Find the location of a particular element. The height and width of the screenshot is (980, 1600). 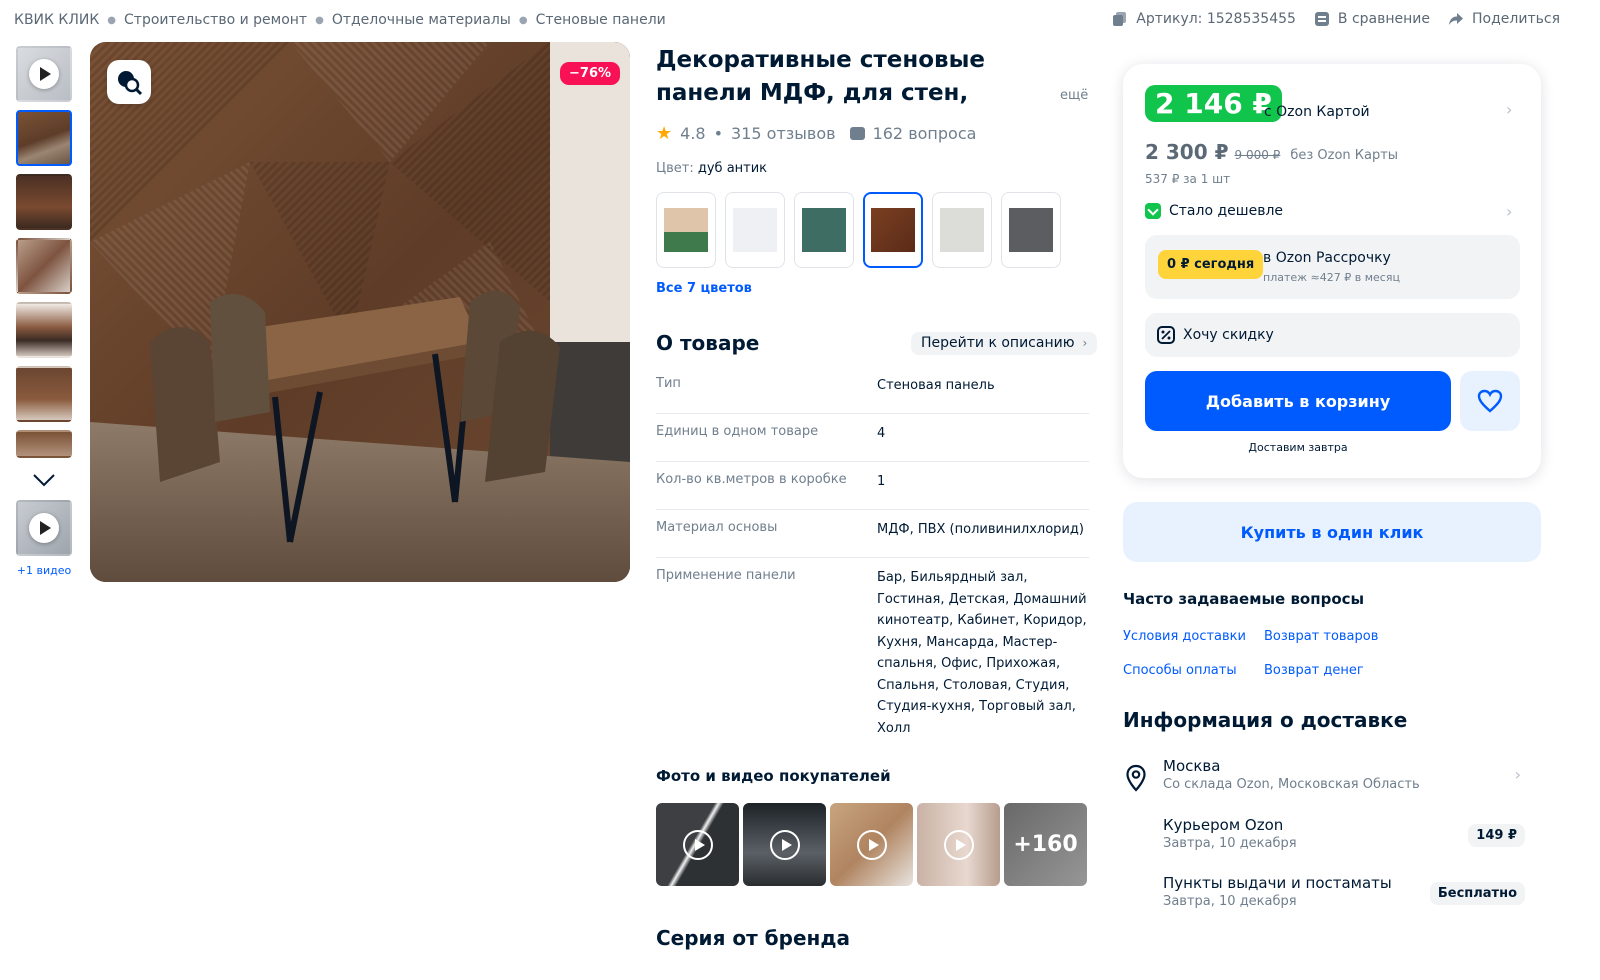

heart-icon is located at coordinates (1490, 401).